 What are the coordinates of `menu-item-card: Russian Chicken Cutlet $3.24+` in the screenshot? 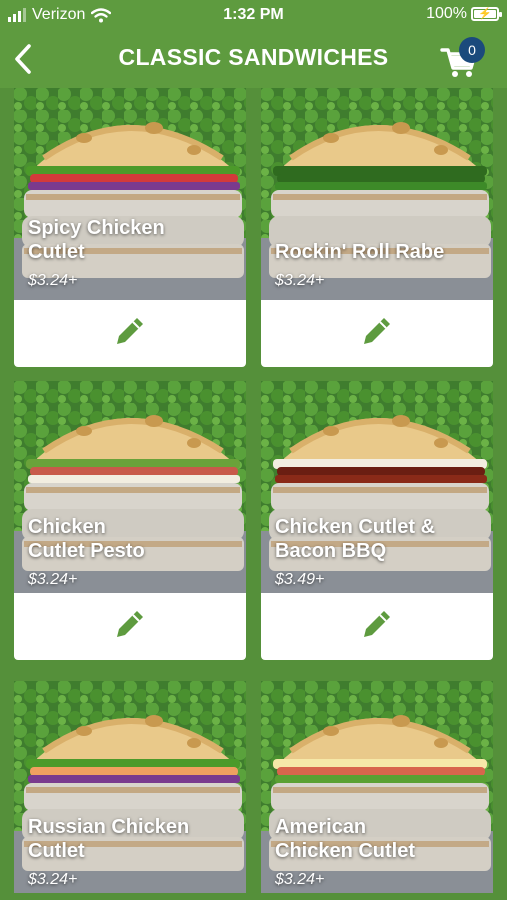 It's located at (130, 787).